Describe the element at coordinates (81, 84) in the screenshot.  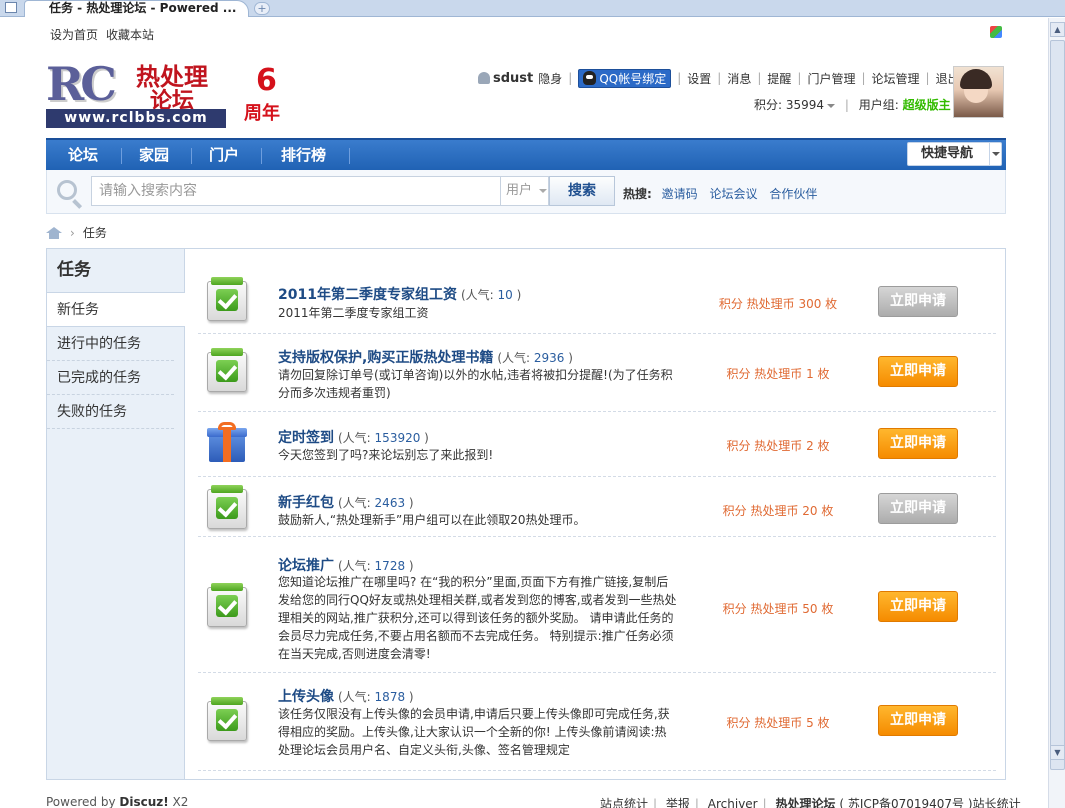
I see `logo-letters: RC` at that location.